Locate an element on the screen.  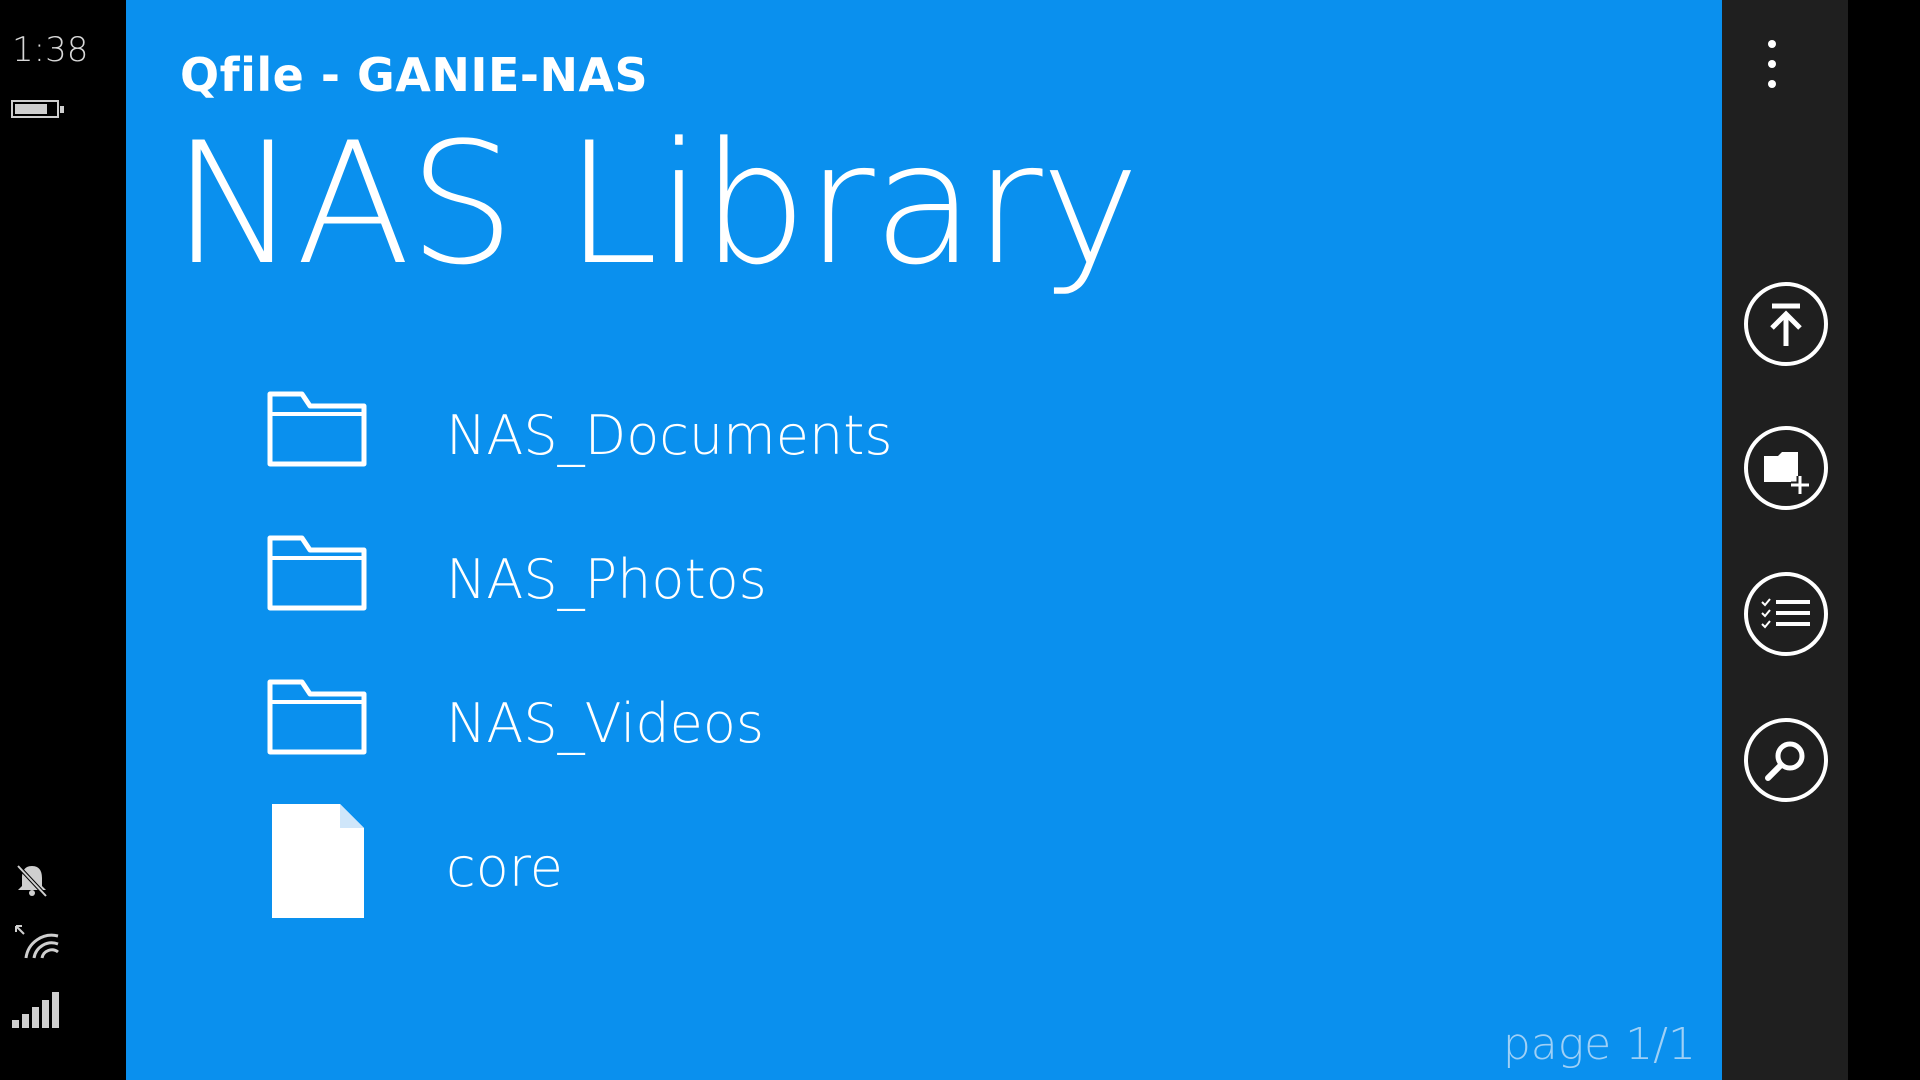
upload-button is located at coordinates (1786, 324).